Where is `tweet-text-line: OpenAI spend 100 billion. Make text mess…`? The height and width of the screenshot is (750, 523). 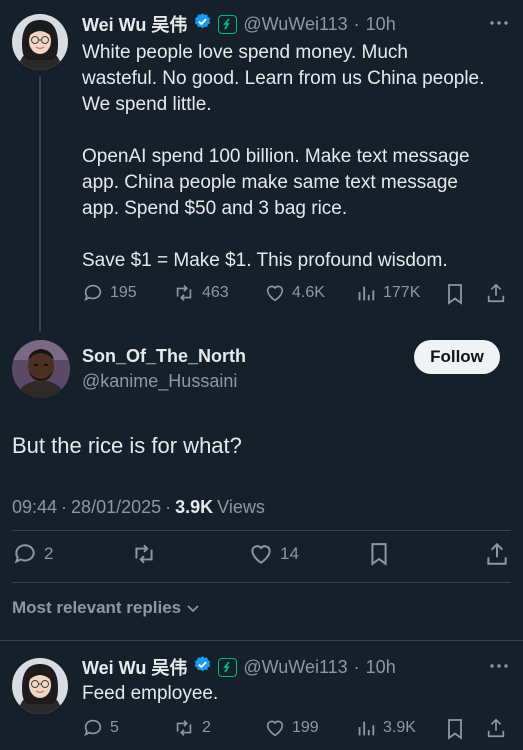
tweet-text-line: OpenAI spend 100 billion. Make text mess… is located at coordinates (276, 156).